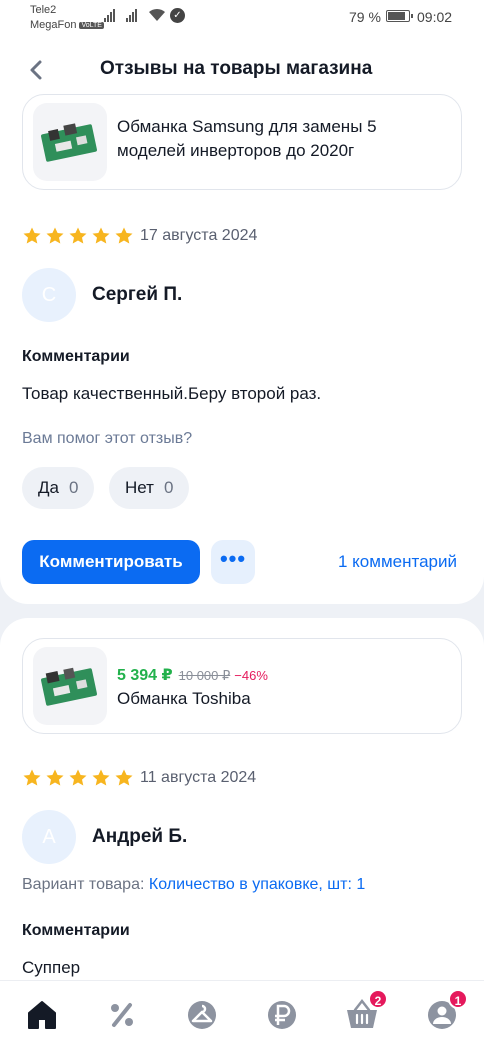 The image size is (484, 1048). What do you see at coordinates (365, 17) in the screenshot?
I see `battery-percent: 79 %` at bounding box center [365, 17].